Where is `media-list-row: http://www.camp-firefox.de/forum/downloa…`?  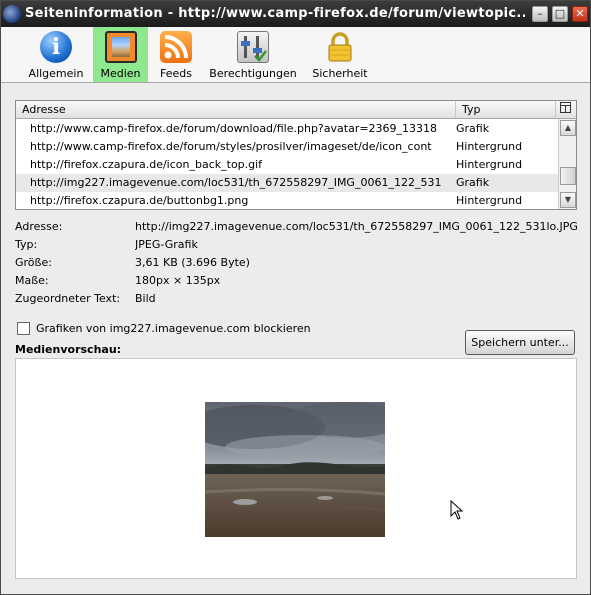 media-list-row: http://www.camp-firefox.de/forum/downloa… is located at coordinates (288, 129).